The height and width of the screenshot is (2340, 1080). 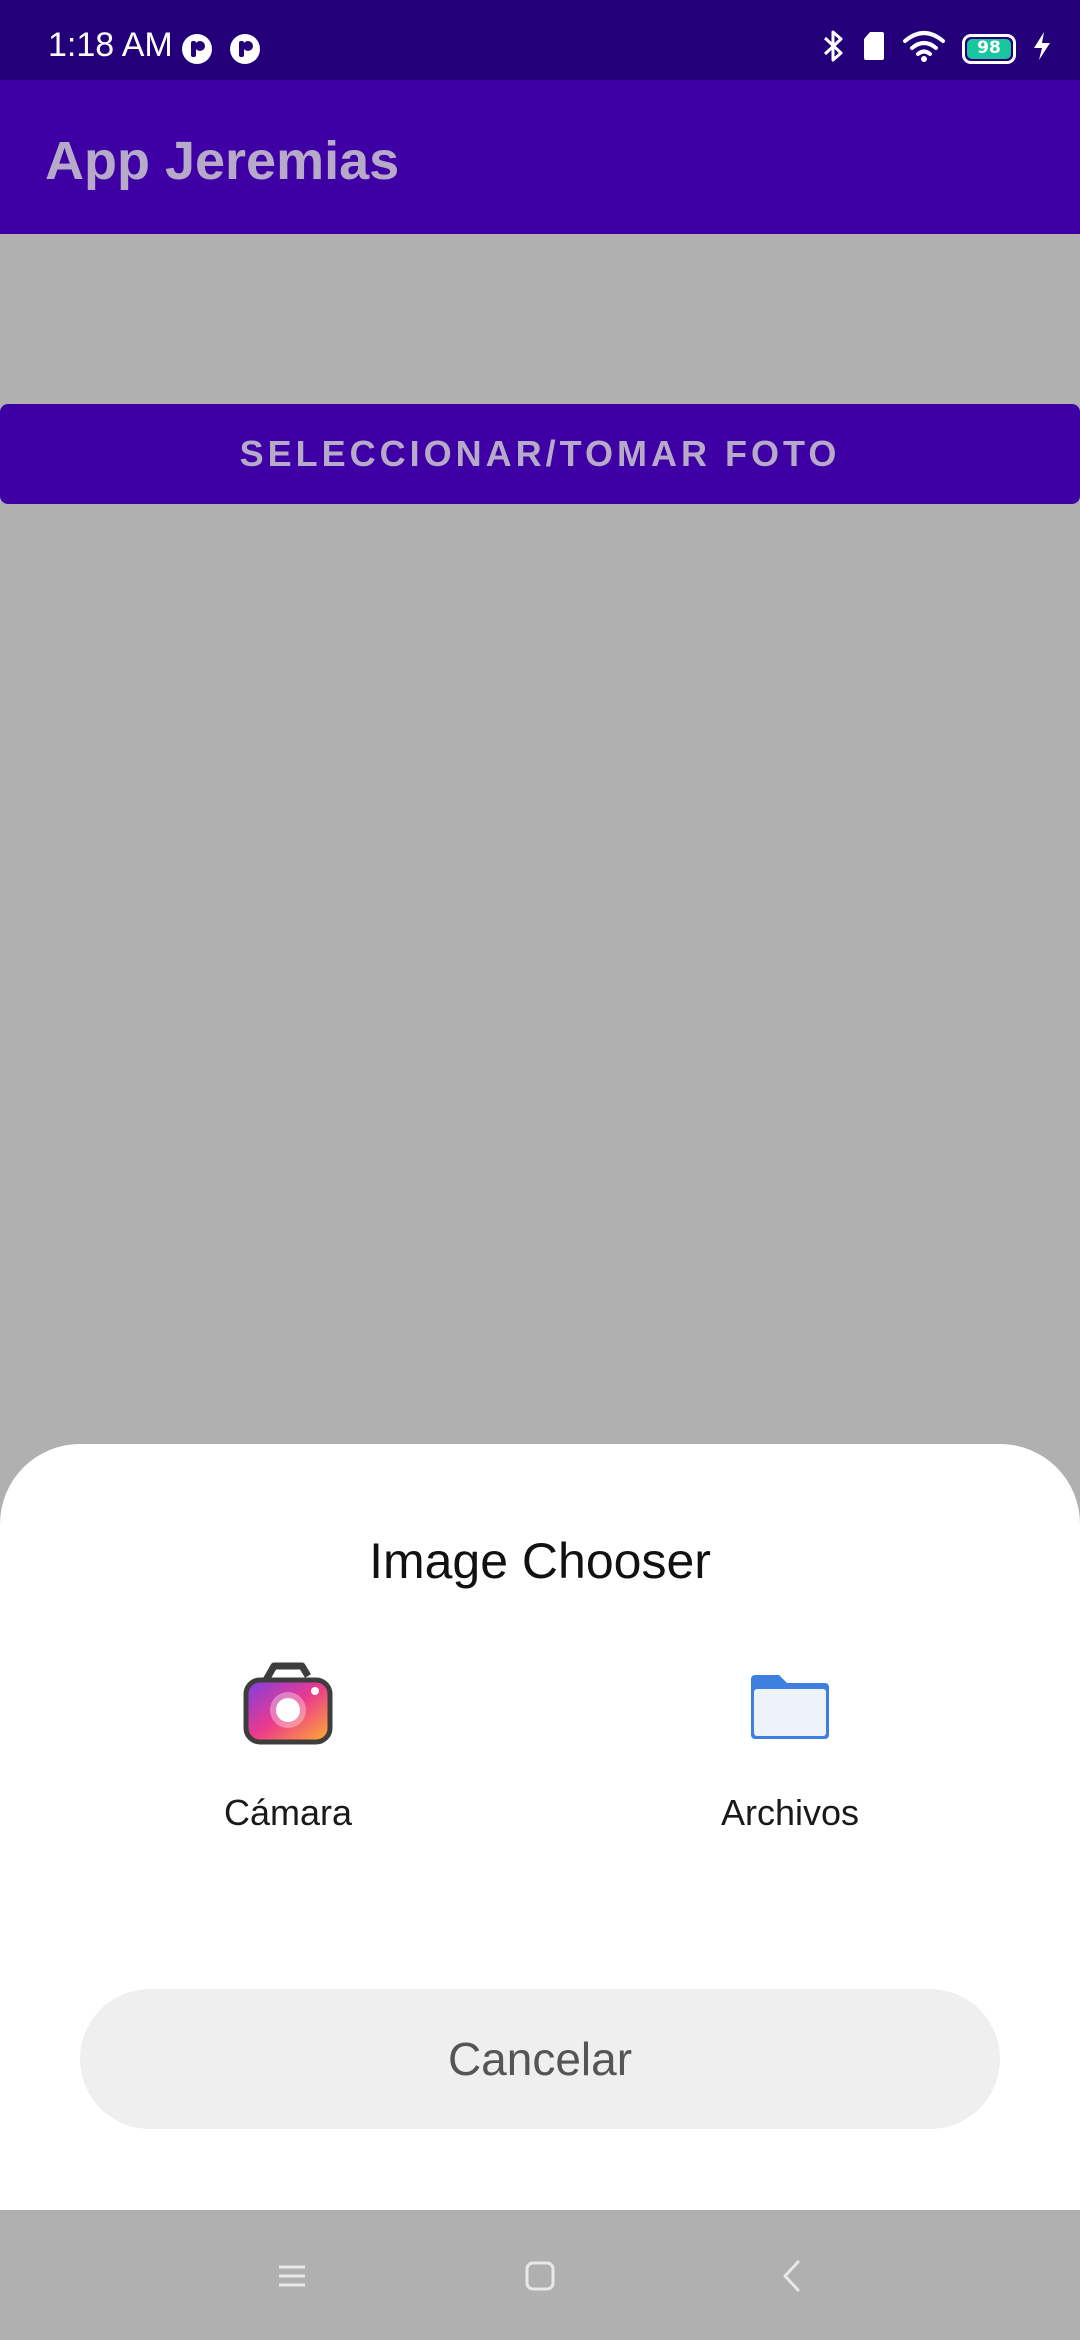 I want to click on sim-icon, so click(x=874, y=48).